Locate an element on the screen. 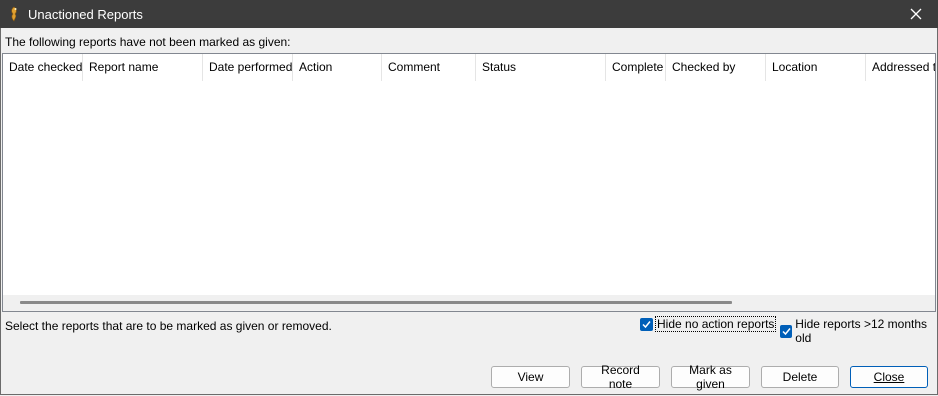 Image resolution: width=938 pixels, height=396 pixels. hide-old-reports-checkbox: Hide reports >12 months old is located at coordinates (859, 331).